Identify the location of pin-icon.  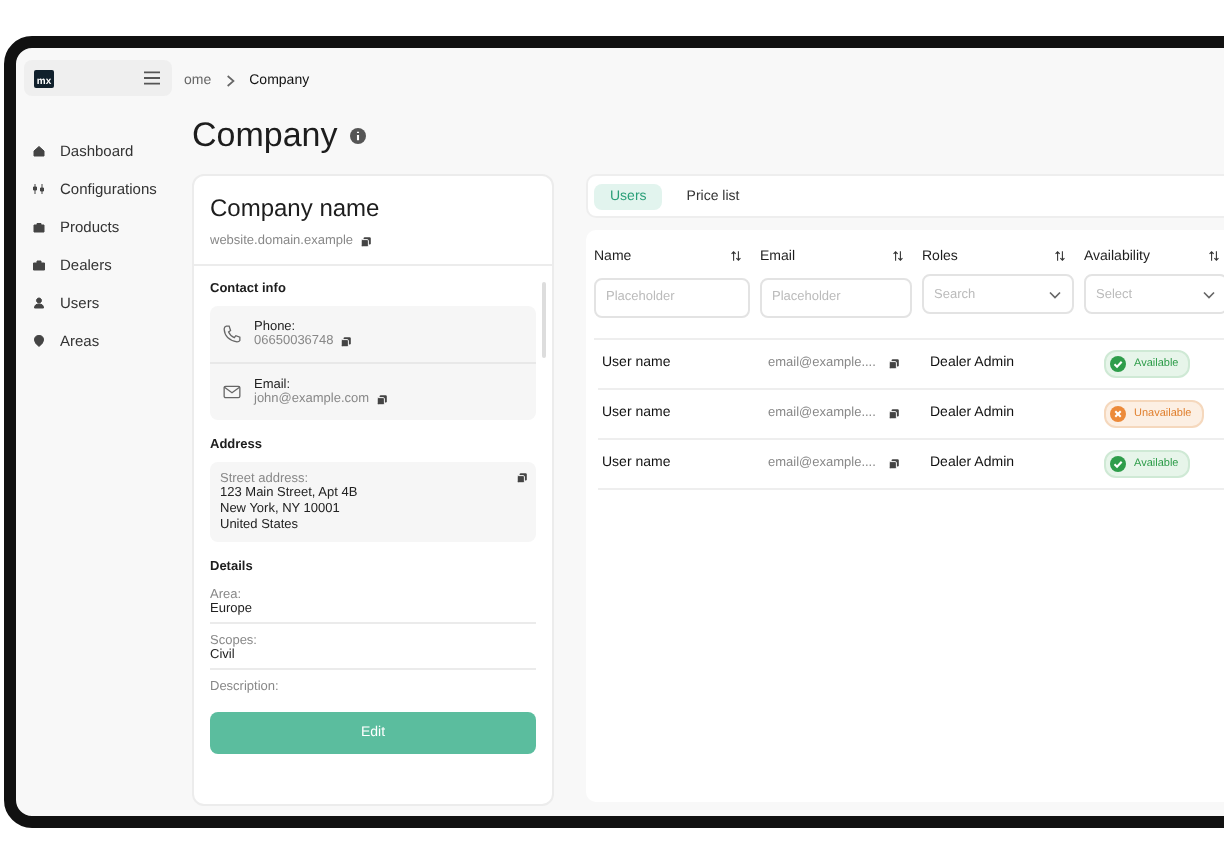
(39, 341).